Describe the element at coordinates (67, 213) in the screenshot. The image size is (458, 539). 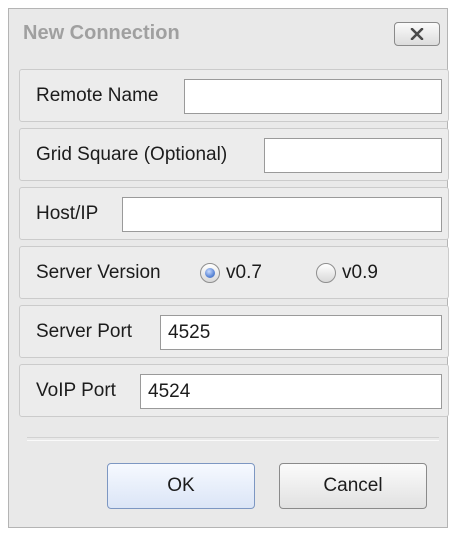
I see `host-ip-label: Host/IP` at that location.